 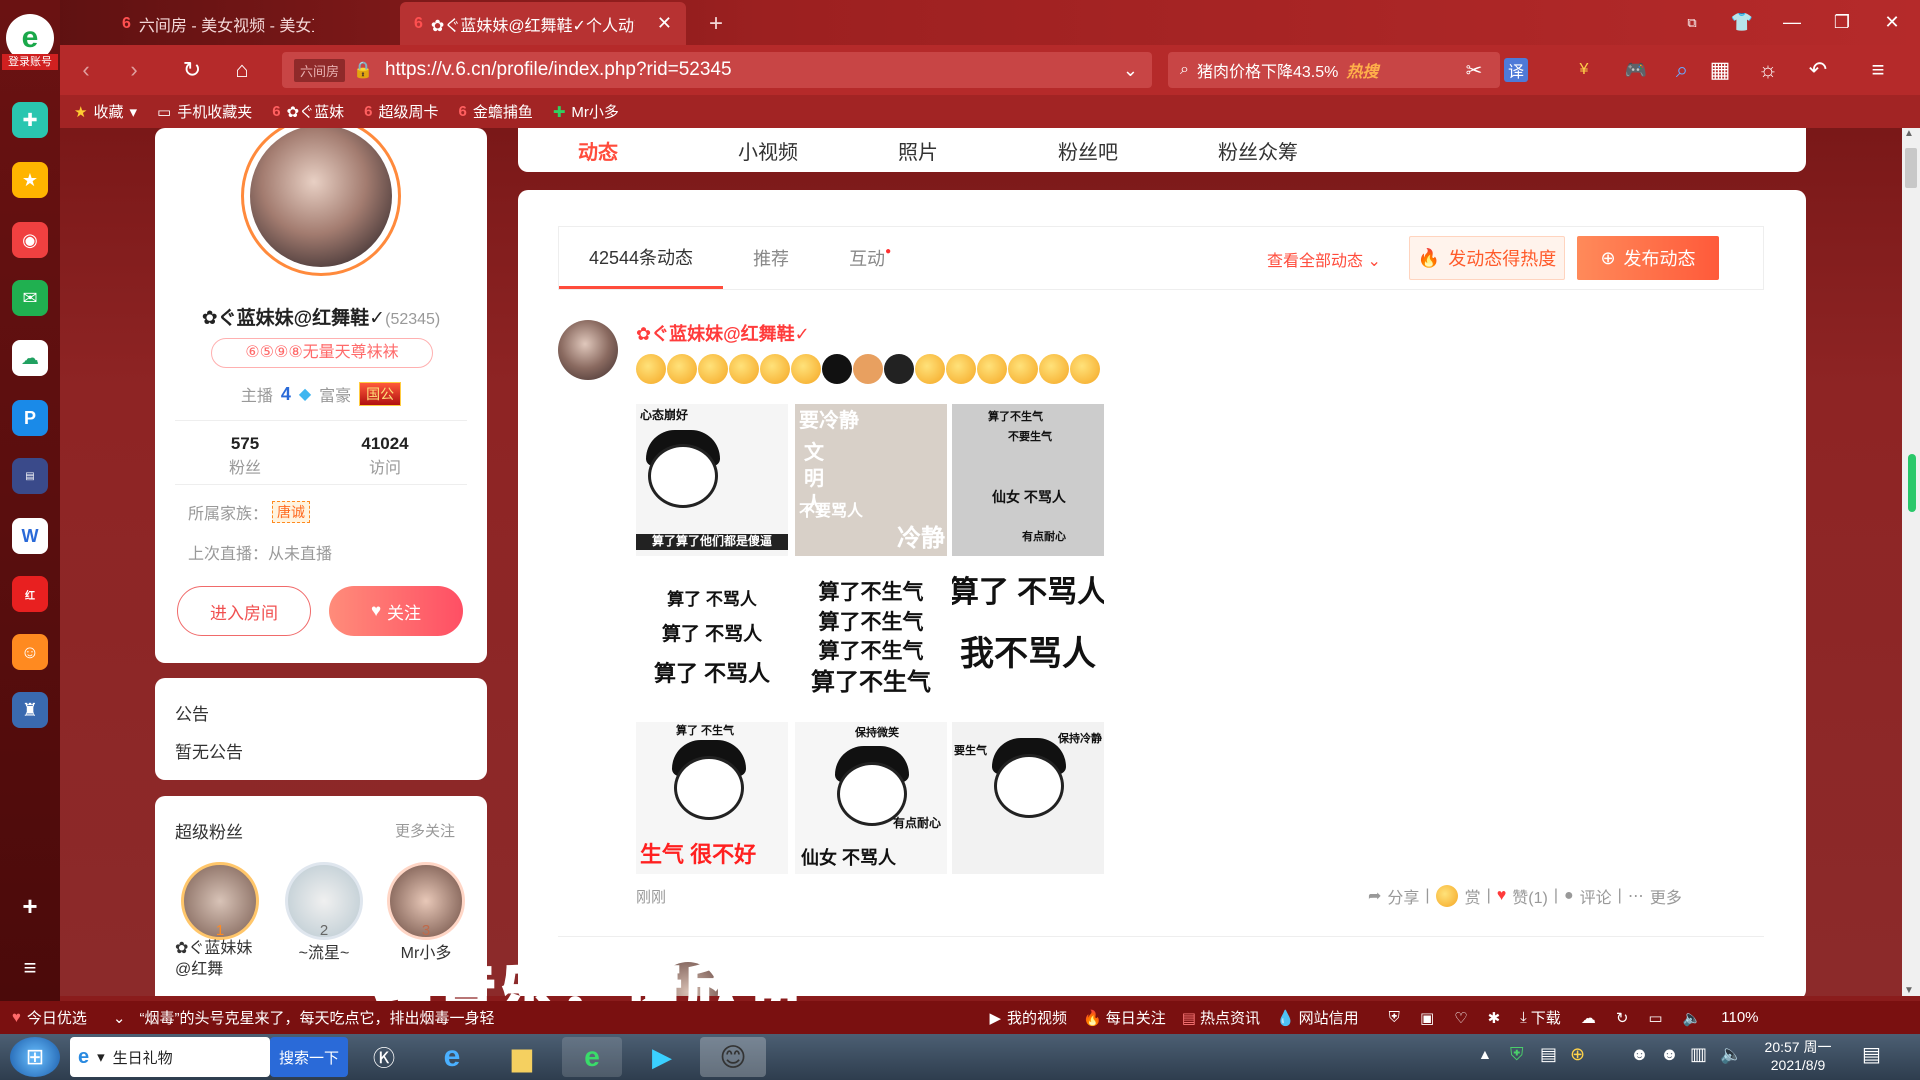 I want to click on mail-icon: ✉, so click(x=30, y=298).